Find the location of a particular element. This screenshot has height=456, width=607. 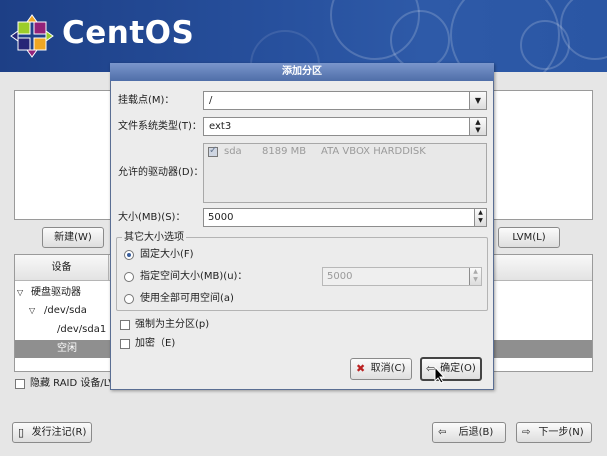

force-primary-label: 强制为主分区(p) is located at coordinates (172, 324).